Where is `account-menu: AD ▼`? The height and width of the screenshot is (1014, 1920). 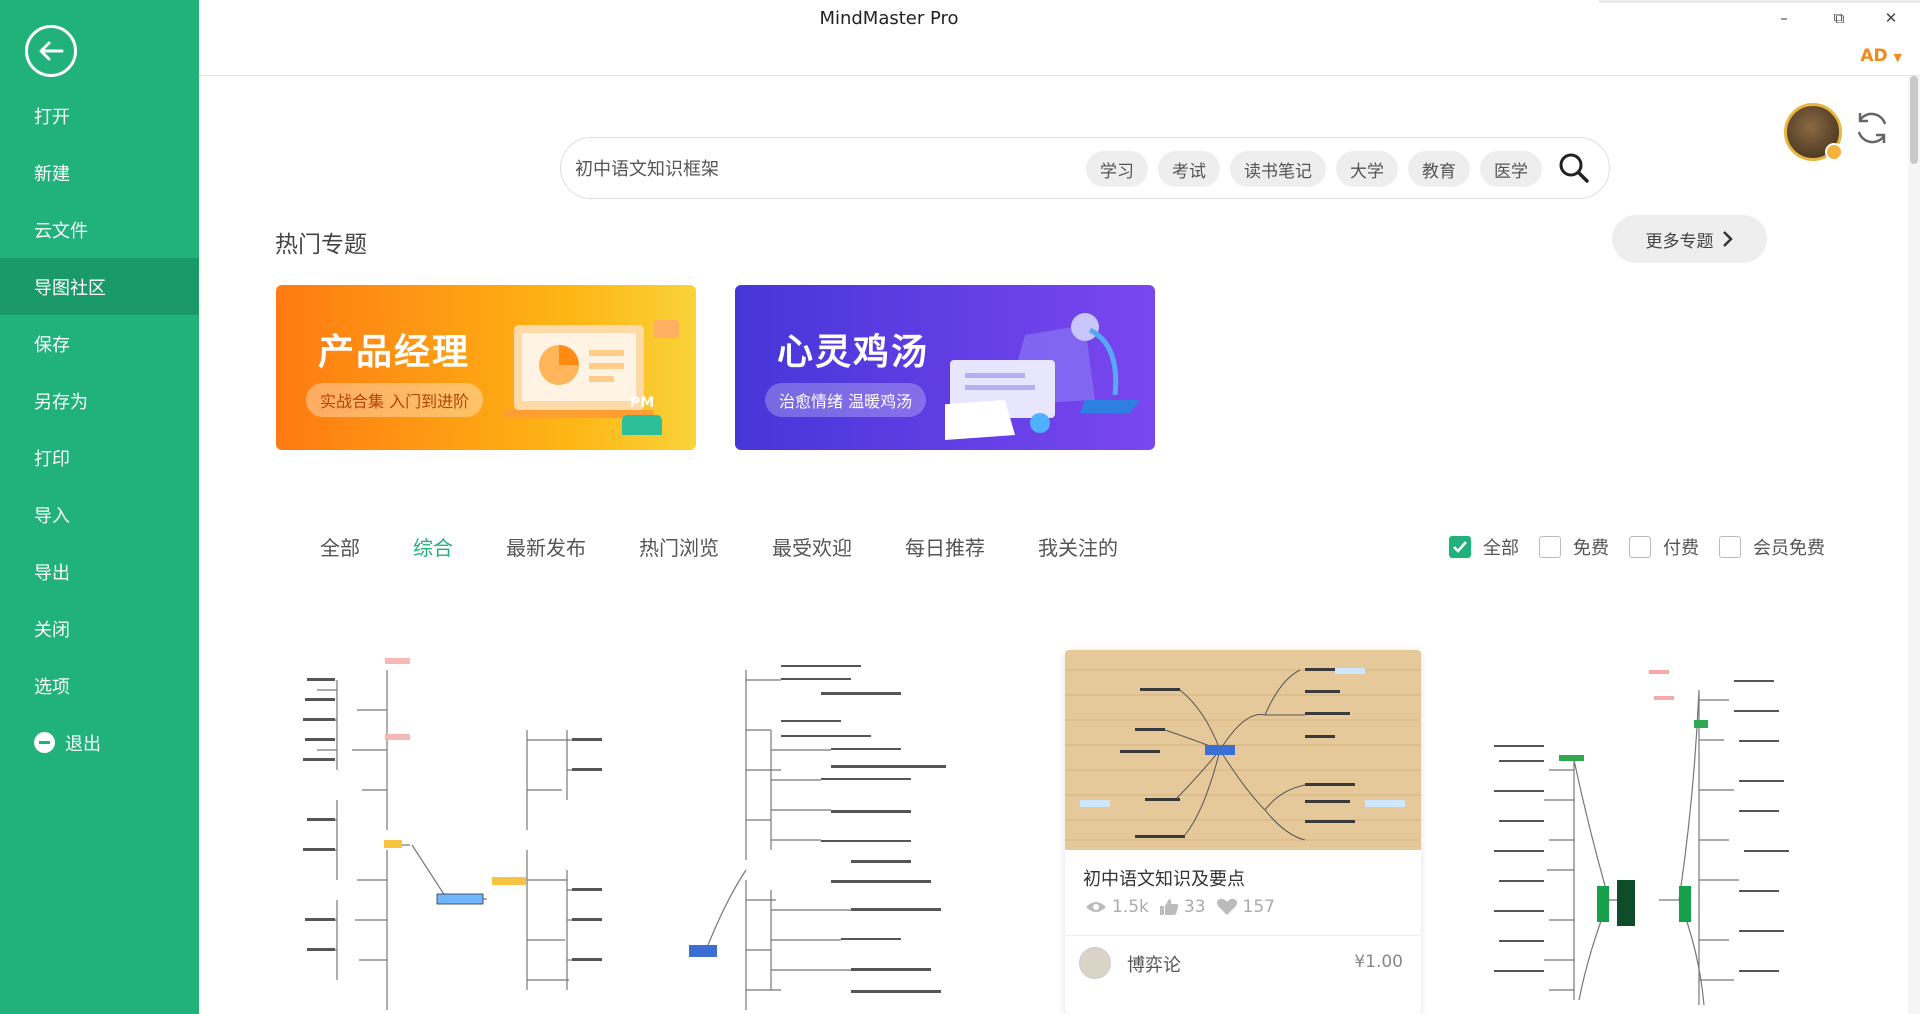 account-menu: AD ▼ is located at coordinates (1881, 56).